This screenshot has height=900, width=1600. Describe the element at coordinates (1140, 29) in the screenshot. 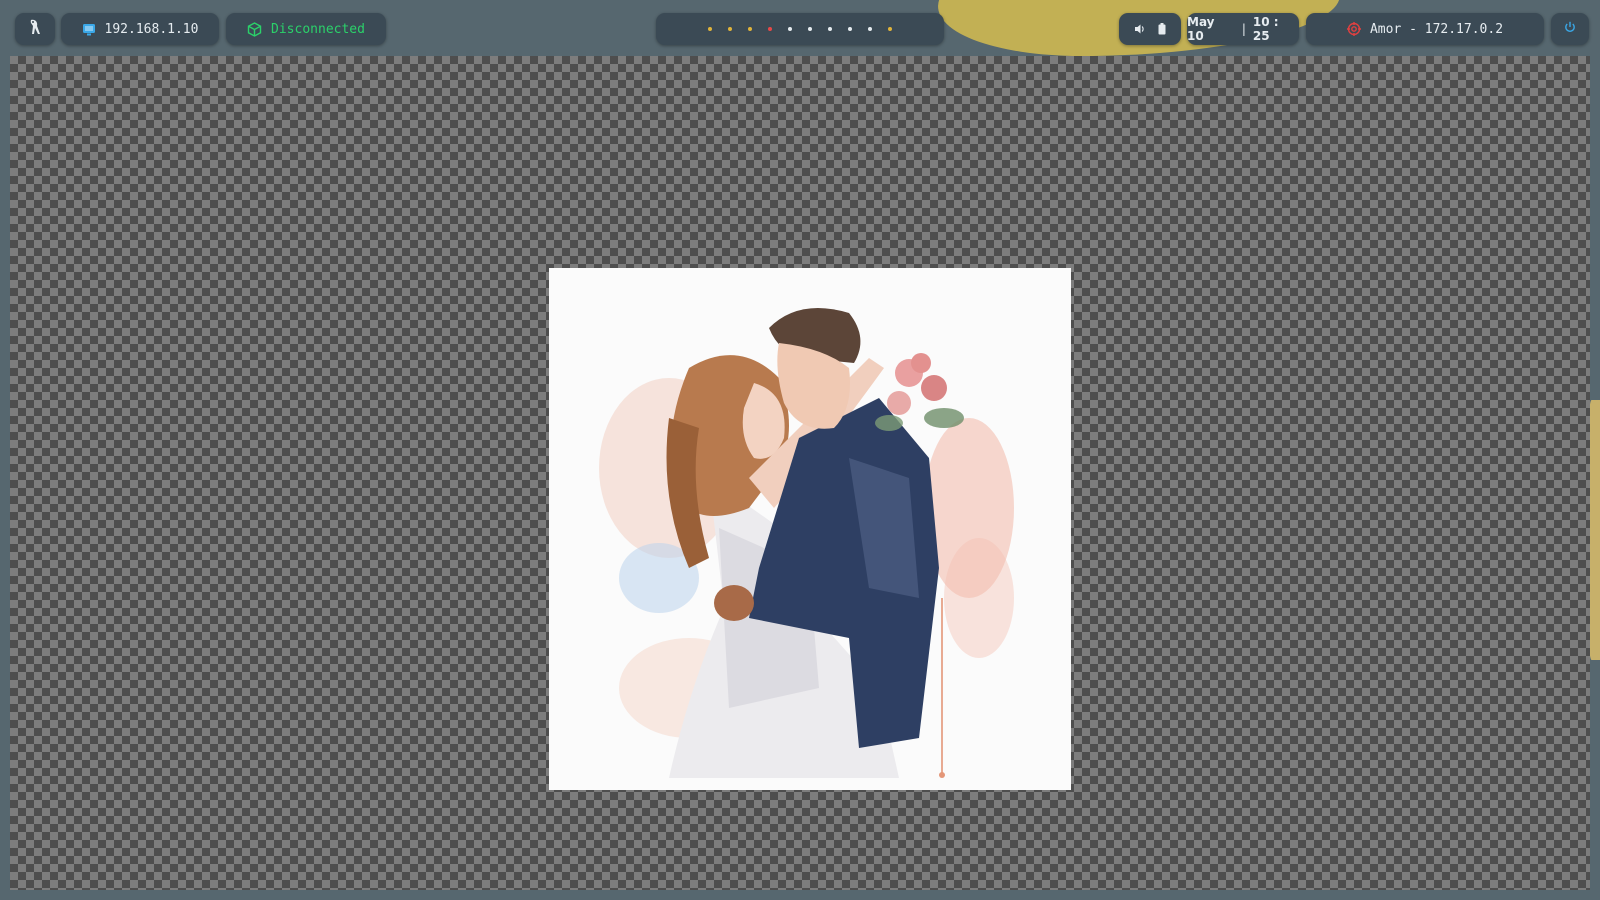

I see `volume-icon` at that location.